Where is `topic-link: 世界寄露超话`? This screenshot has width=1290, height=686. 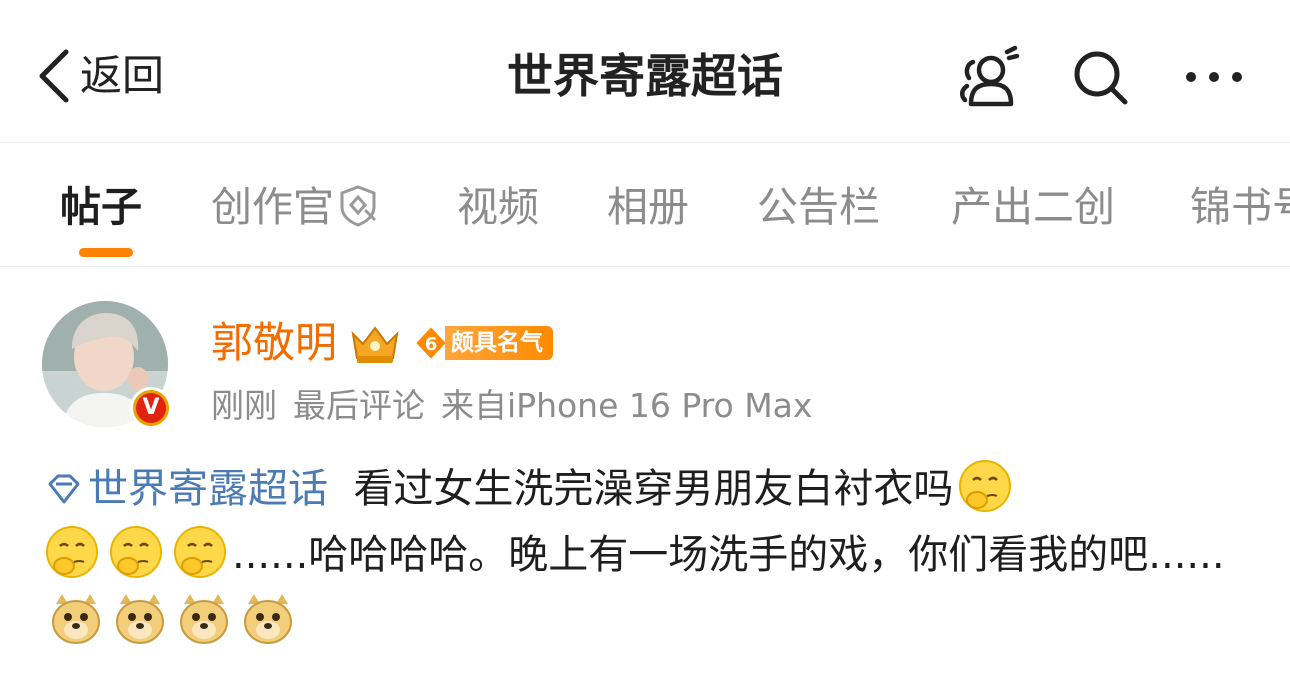 topic-link: 世界寄露超话 is located at coordinates (186, 489).